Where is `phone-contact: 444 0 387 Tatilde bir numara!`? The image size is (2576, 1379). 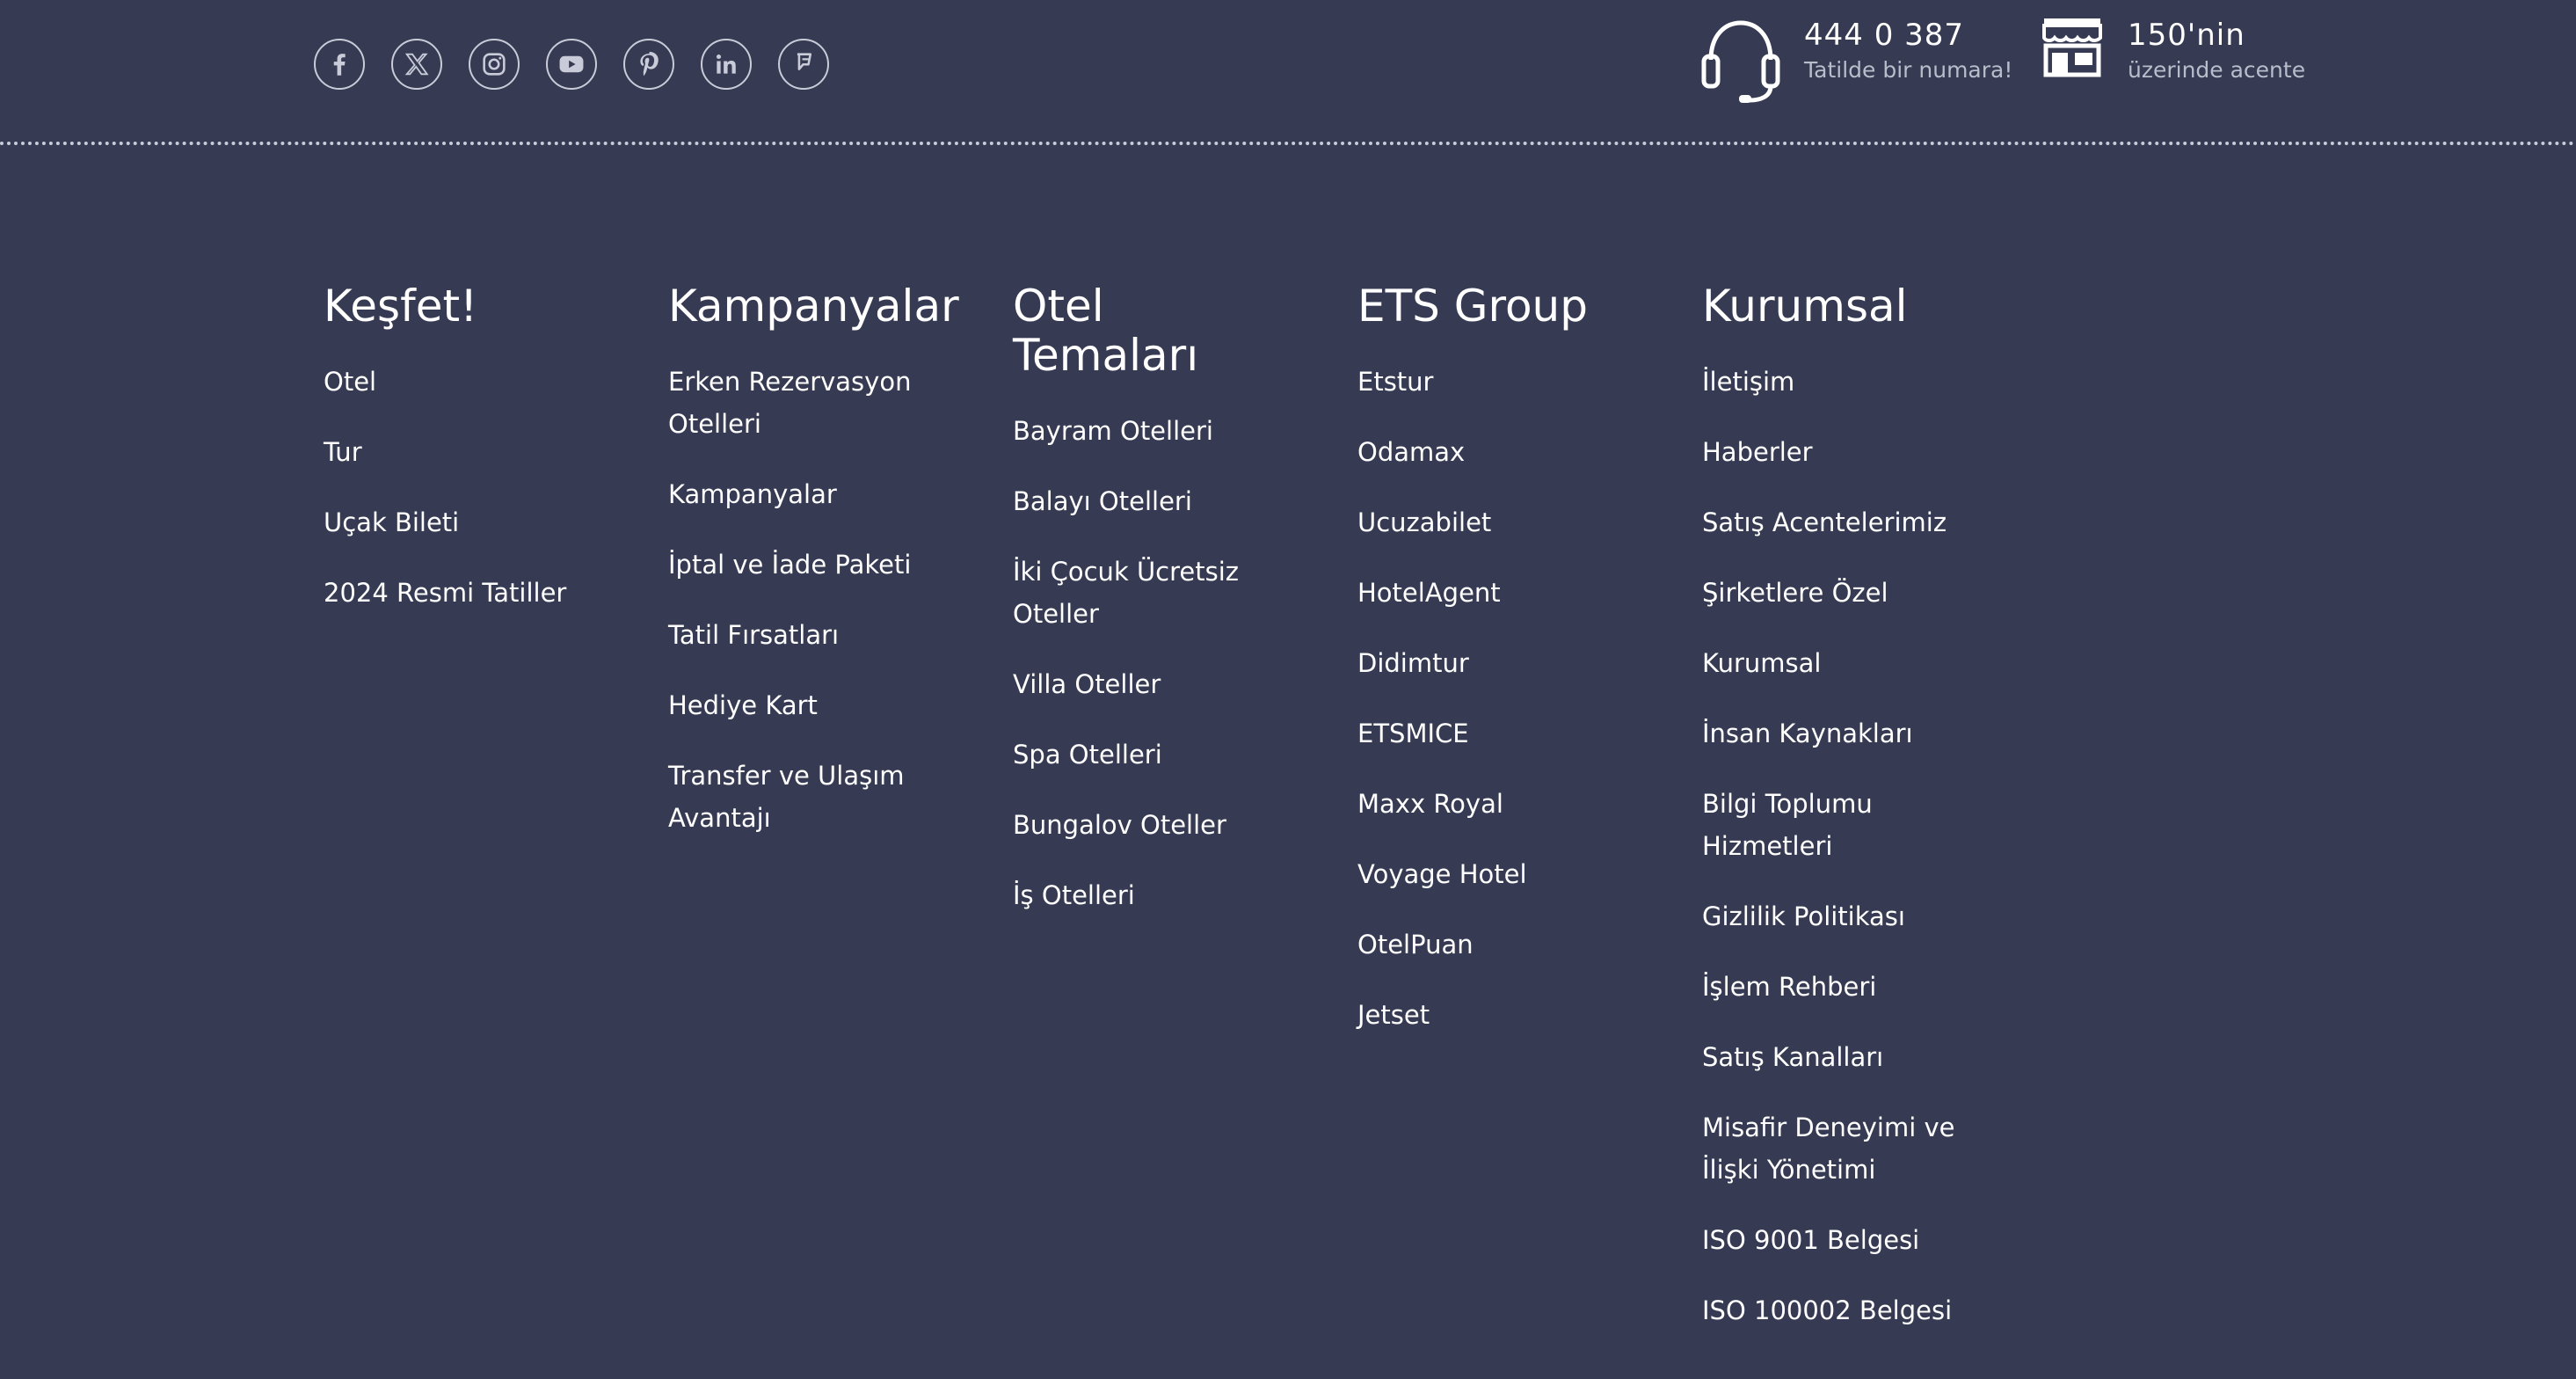
phone-contact: 444 0 387 Tatilde bir numara! is located at coordinates (1854, 60).